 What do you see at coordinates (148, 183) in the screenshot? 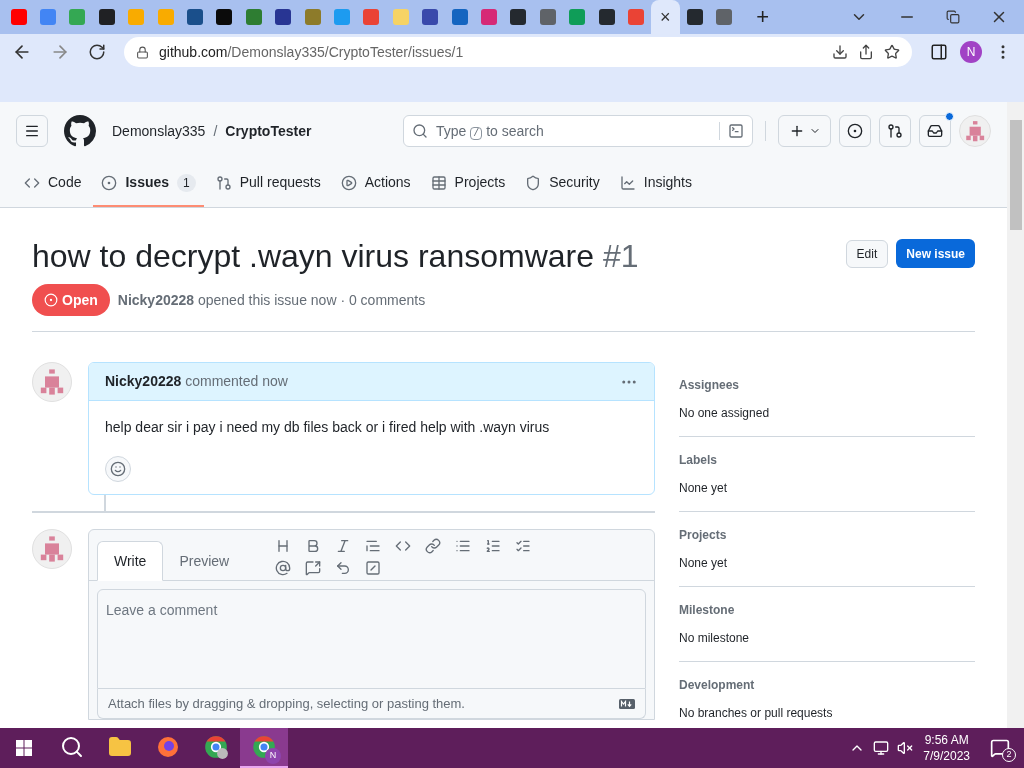
I see `repo-tab: Issues 1` at bounding box center [148, 183].